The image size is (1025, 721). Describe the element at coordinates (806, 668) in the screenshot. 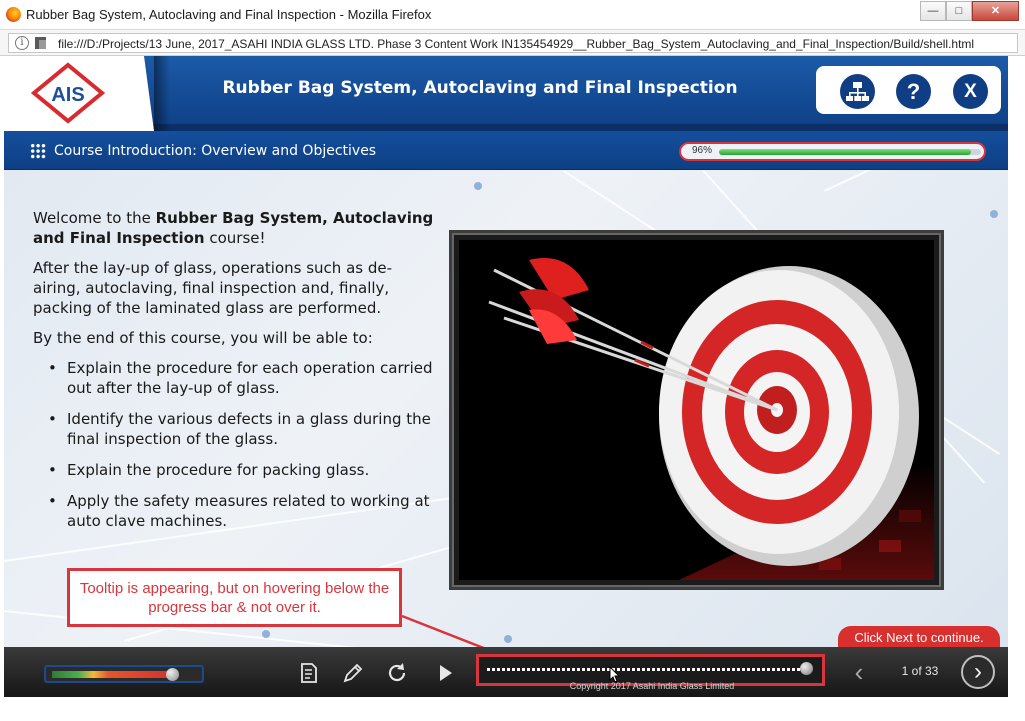

I see `seek-knob` at that location.